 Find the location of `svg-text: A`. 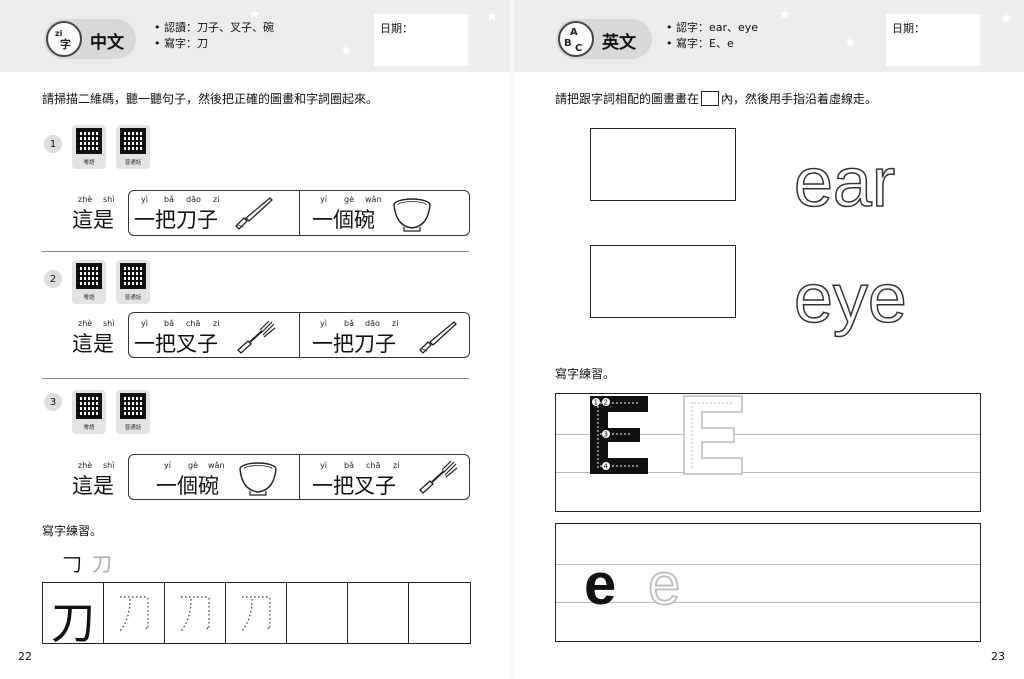

svg-text: A is located at coordinates (574, 32).